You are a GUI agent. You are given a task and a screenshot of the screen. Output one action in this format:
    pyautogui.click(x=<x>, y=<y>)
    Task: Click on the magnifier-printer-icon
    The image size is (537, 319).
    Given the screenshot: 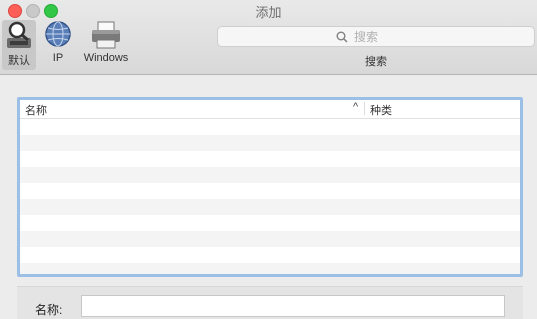 What is the action you would take?
    pyautogui.click(x=19, y=34)
    